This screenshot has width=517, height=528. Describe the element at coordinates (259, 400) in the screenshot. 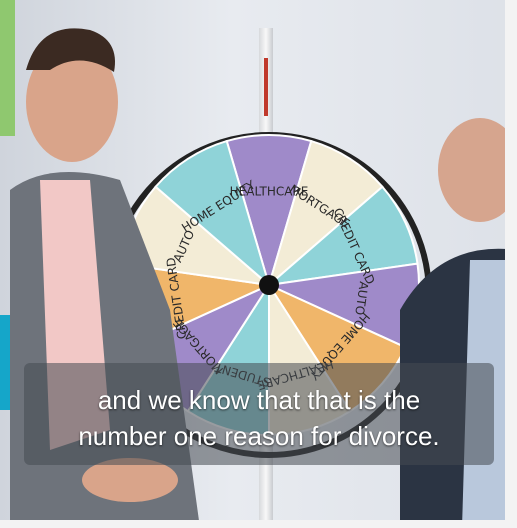

I see `caption-line-1: and we know that that is the` at that location.